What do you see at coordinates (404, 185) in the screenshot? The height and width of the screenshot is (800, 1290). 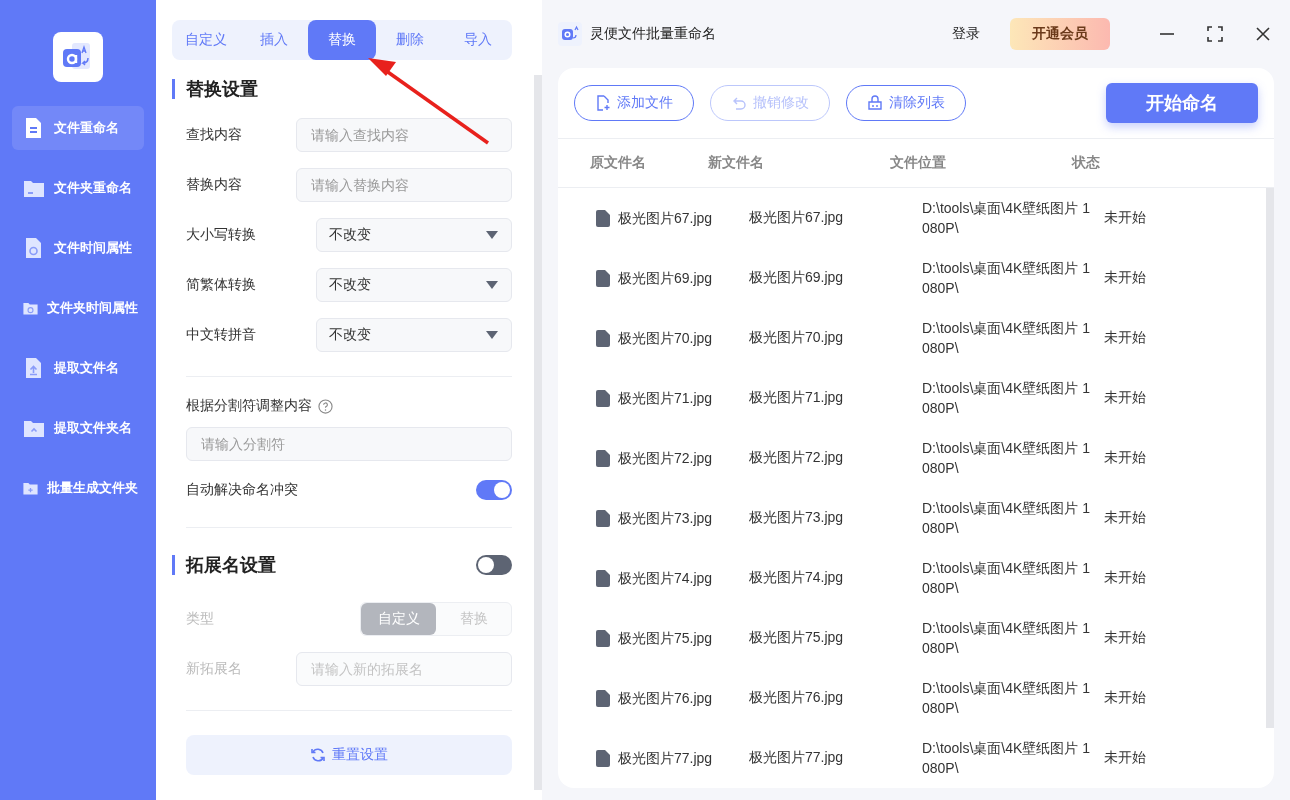 I see `input-field: 请输入替换内容` at bounding box center [404, 185].